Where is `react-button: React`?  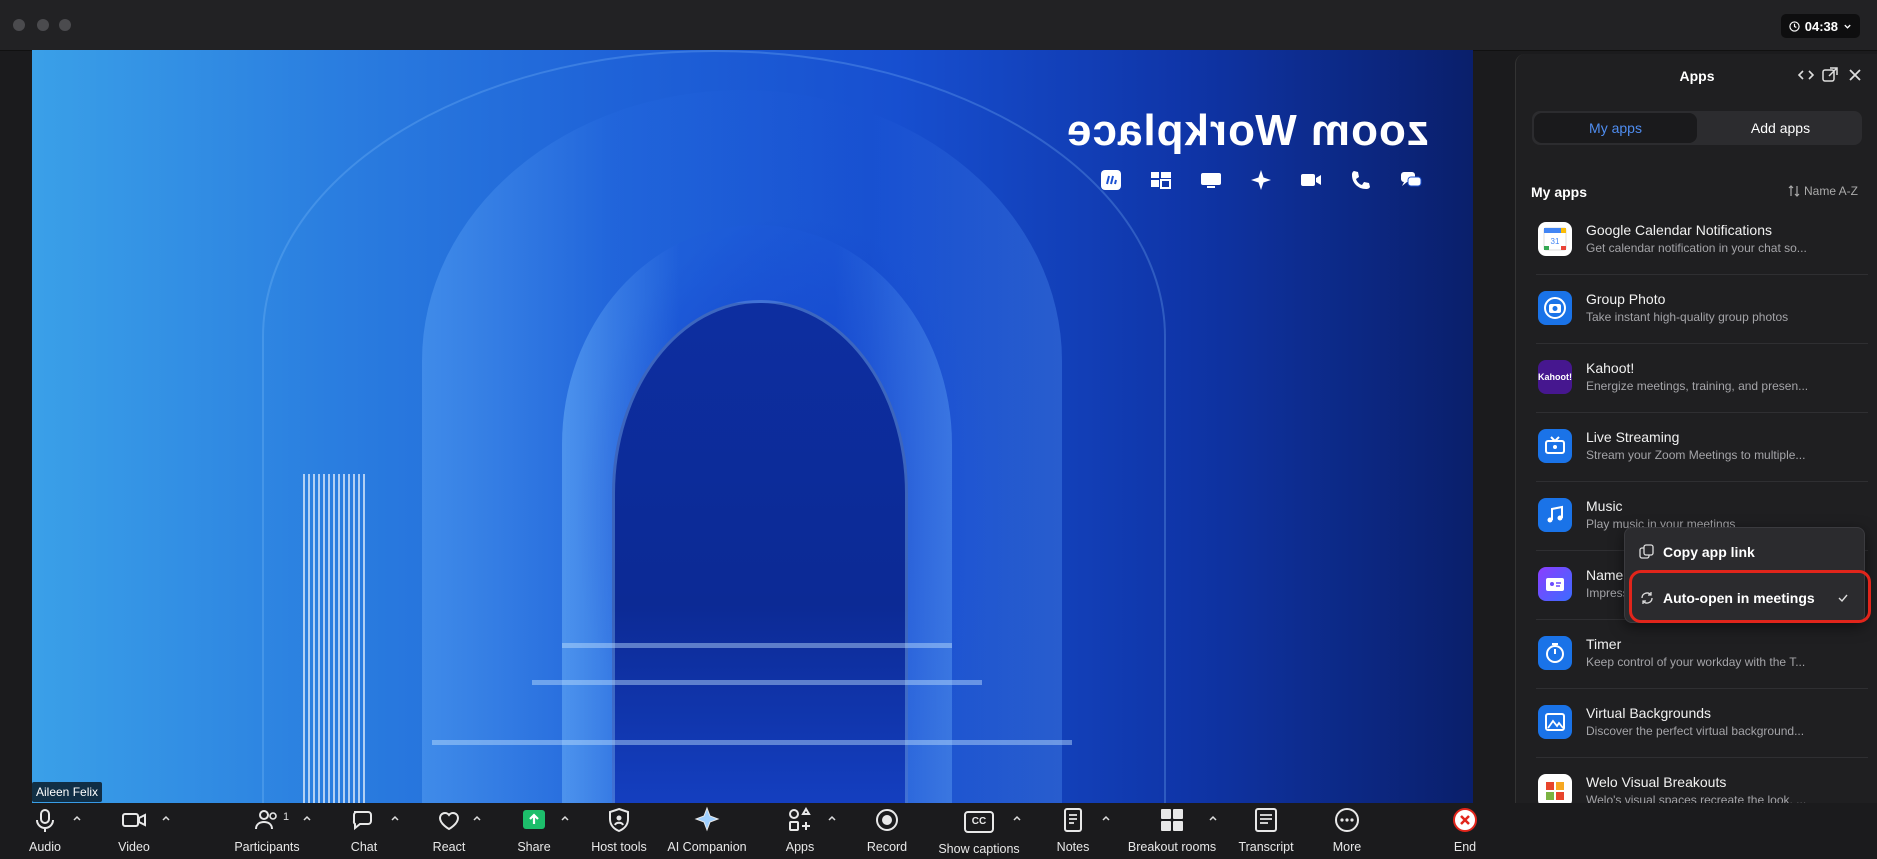
react-button: React is located at coordinates (449, 830).